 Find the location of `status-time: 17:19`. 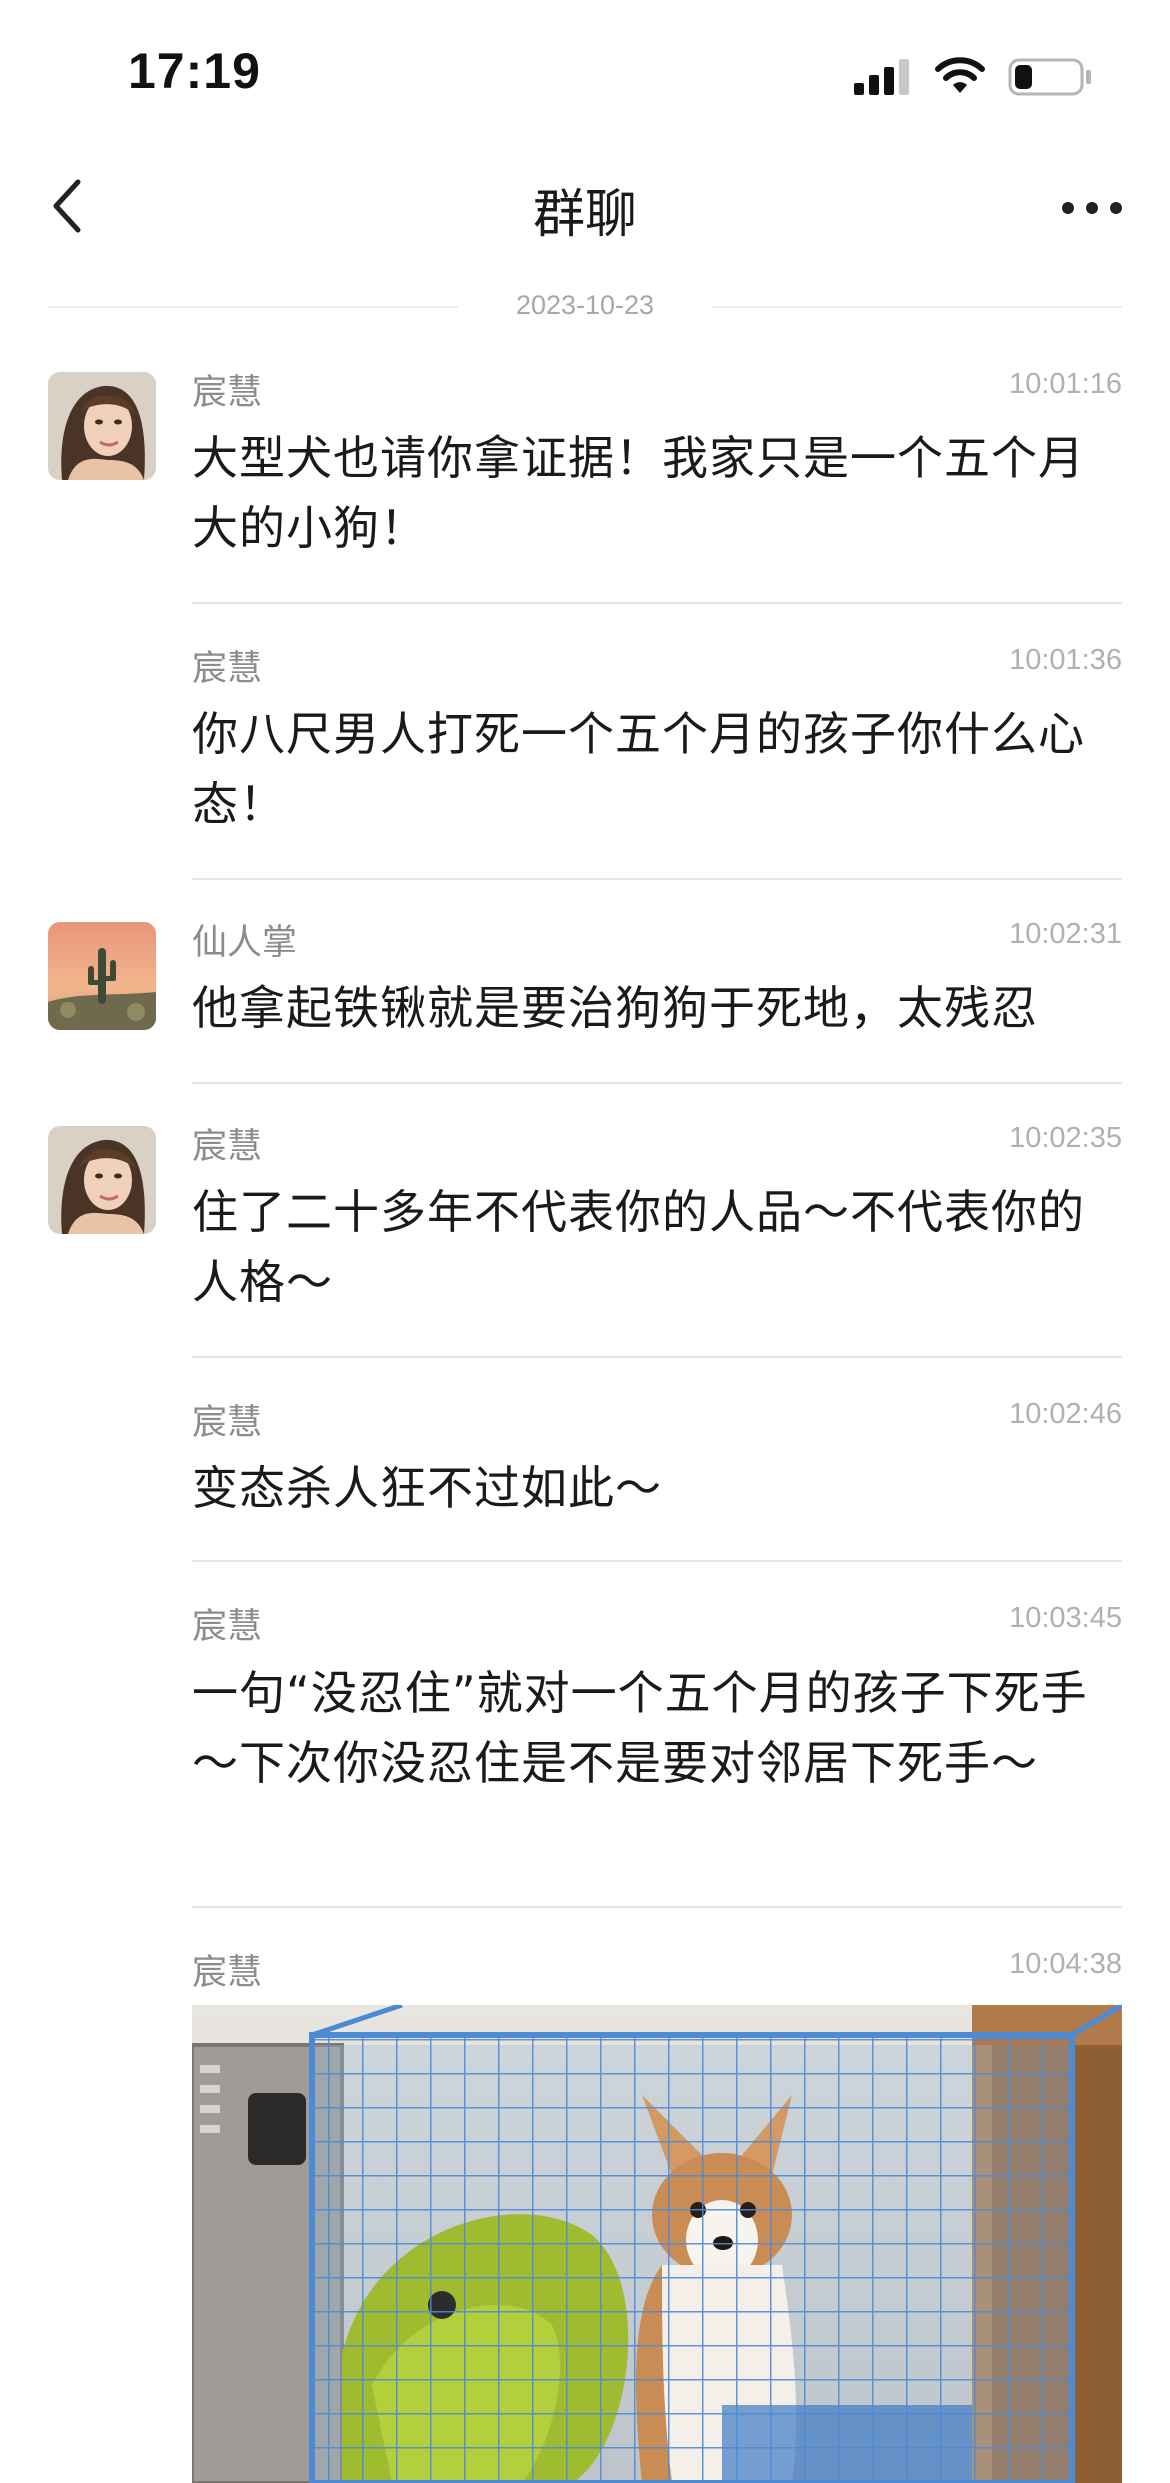

status-time: 17:19 is located at coordinates (194, 71).